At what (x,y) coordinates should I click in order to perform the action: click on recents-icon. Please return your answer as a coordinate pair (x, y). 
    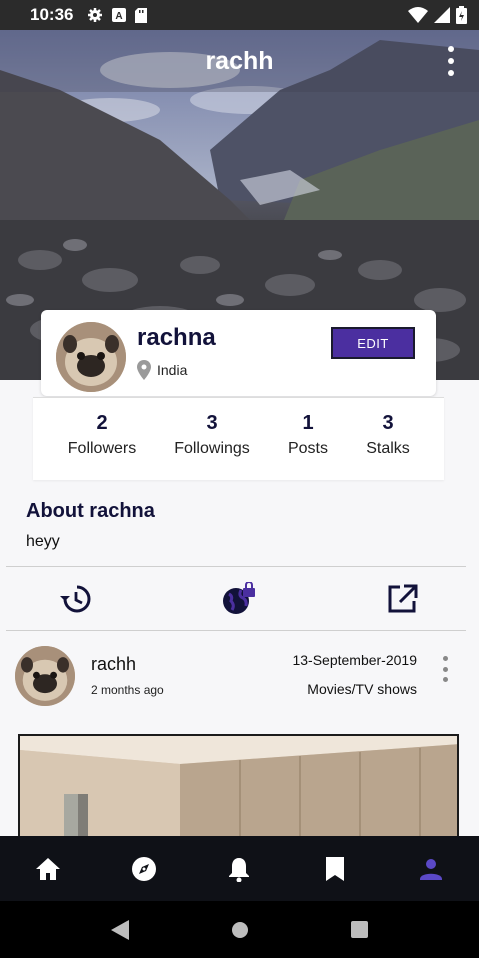
    Looking at the image, I should click on (359, 929).